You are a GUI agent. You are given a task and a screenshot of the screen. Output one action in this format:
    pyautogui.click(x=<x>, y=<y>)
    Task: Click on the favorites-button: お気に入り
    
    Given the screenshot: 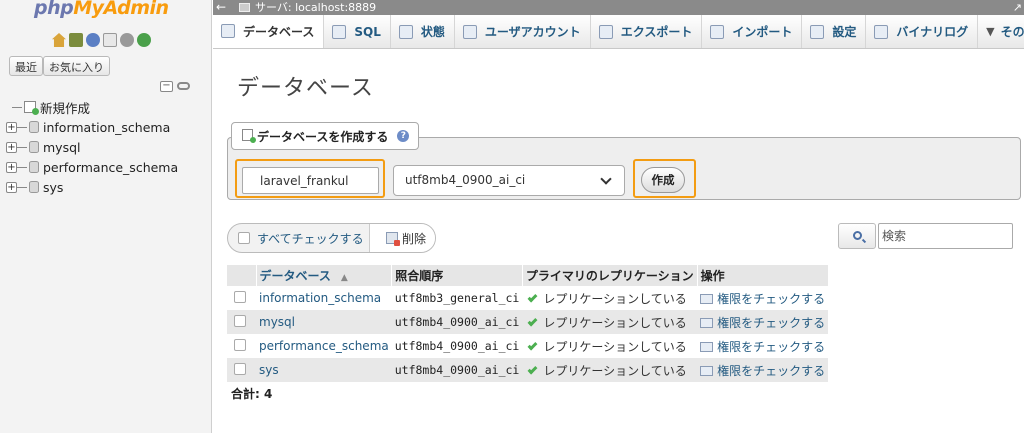 What is the action you would take?
    pyautogui.click(x=76, y=66)
    